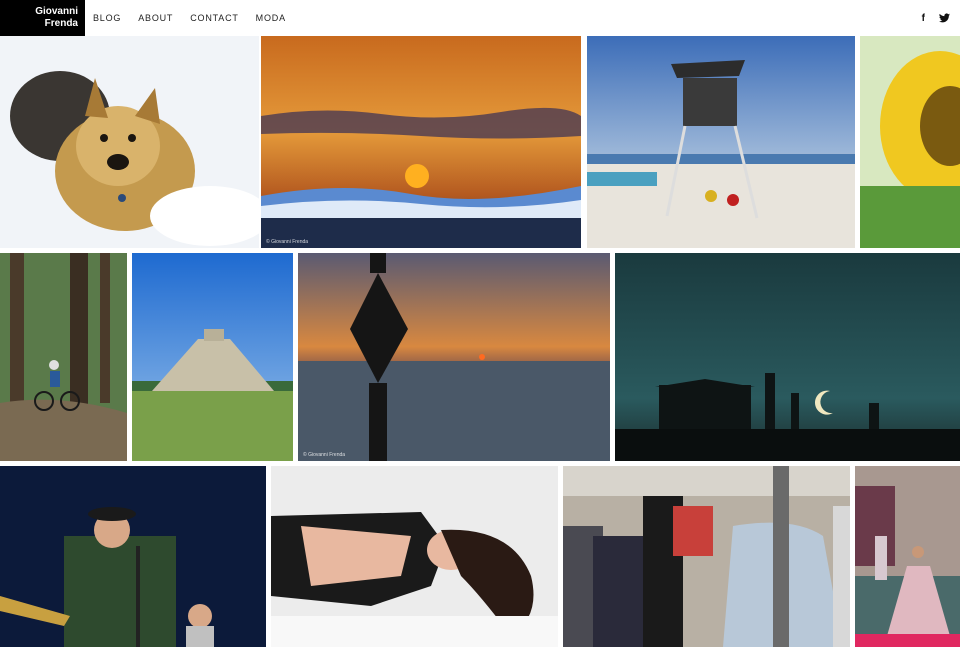 The width and height of the screenshot is (960, 647). I want to click on photo-fashion-show, so click(907, 556).